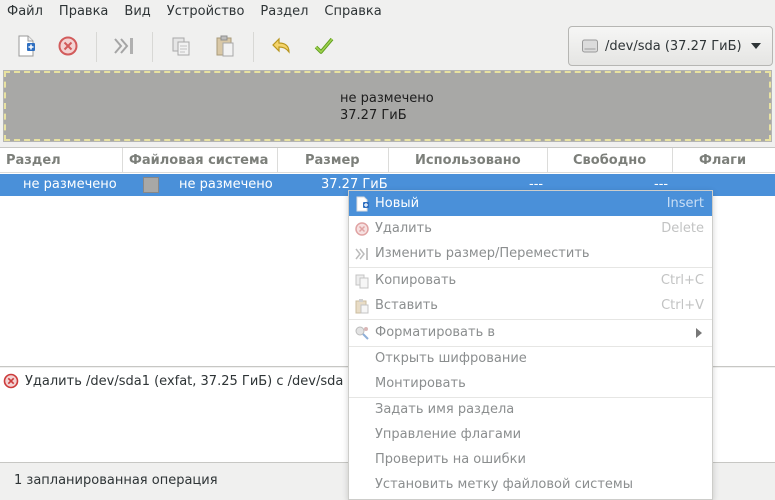 Image resolution: width=775 pixels, height=500 pixels. I want to click on column-header-partition: Раздел, so click(61, 160).